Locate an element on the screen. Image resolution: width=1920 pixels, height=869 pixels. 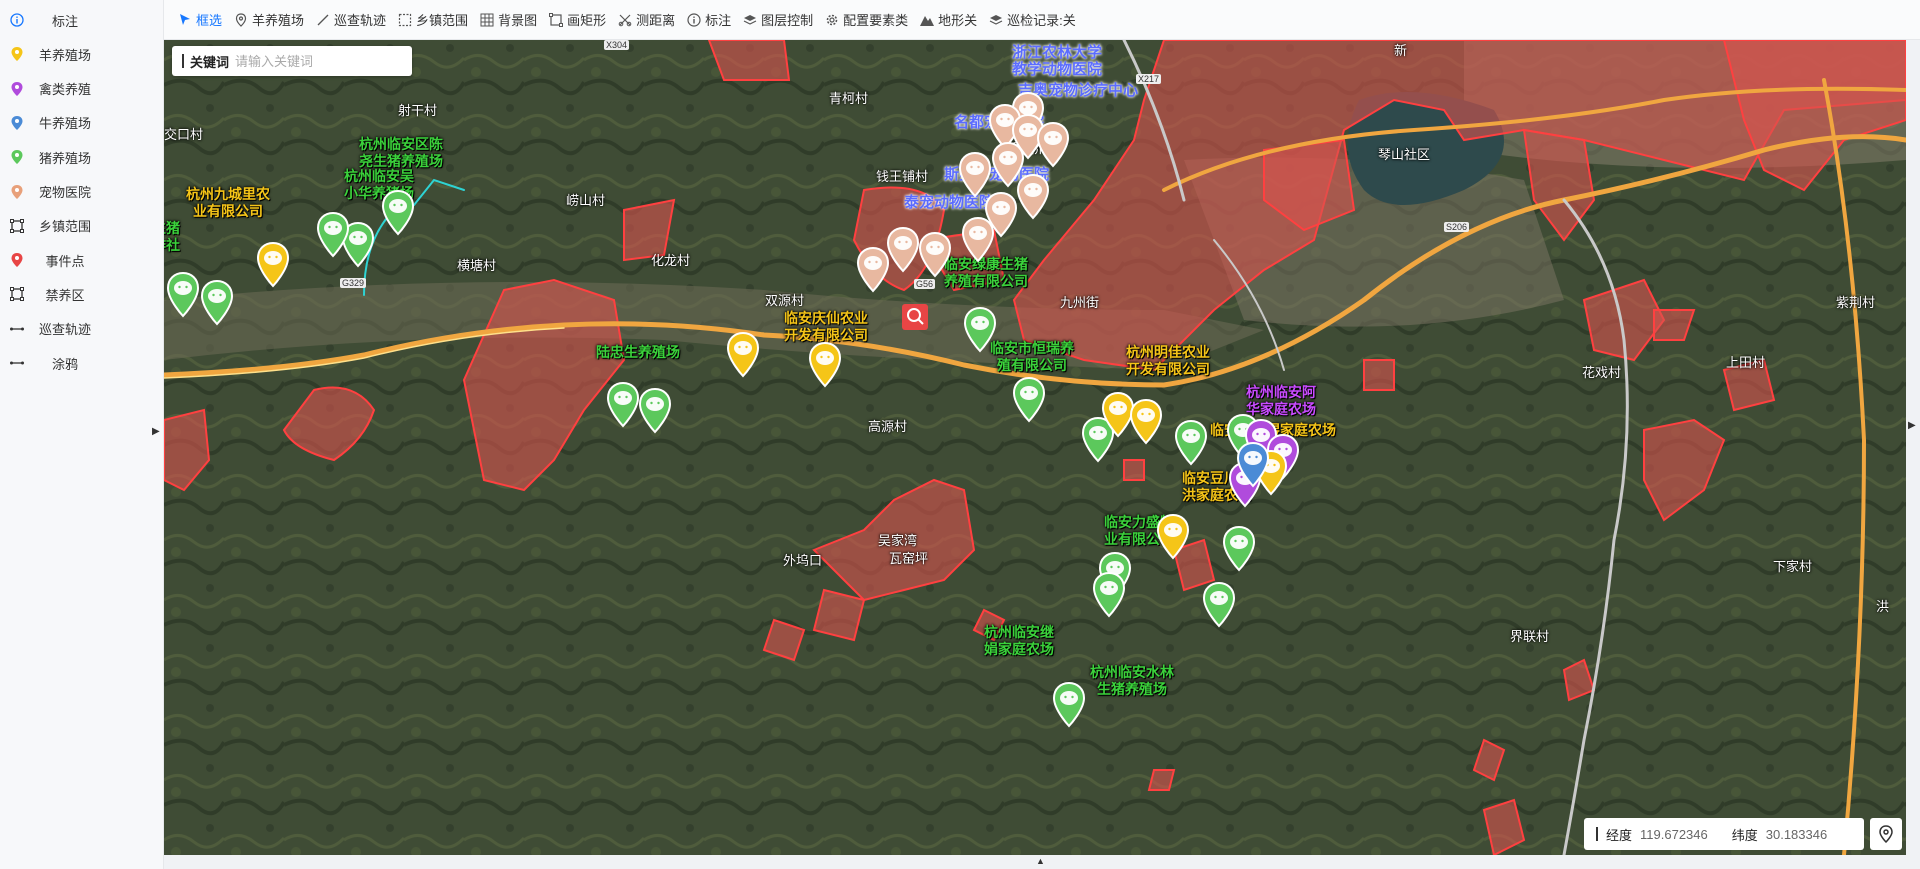
sidebar-item-label: 宠物医院 is located at coordinates (64, 192).